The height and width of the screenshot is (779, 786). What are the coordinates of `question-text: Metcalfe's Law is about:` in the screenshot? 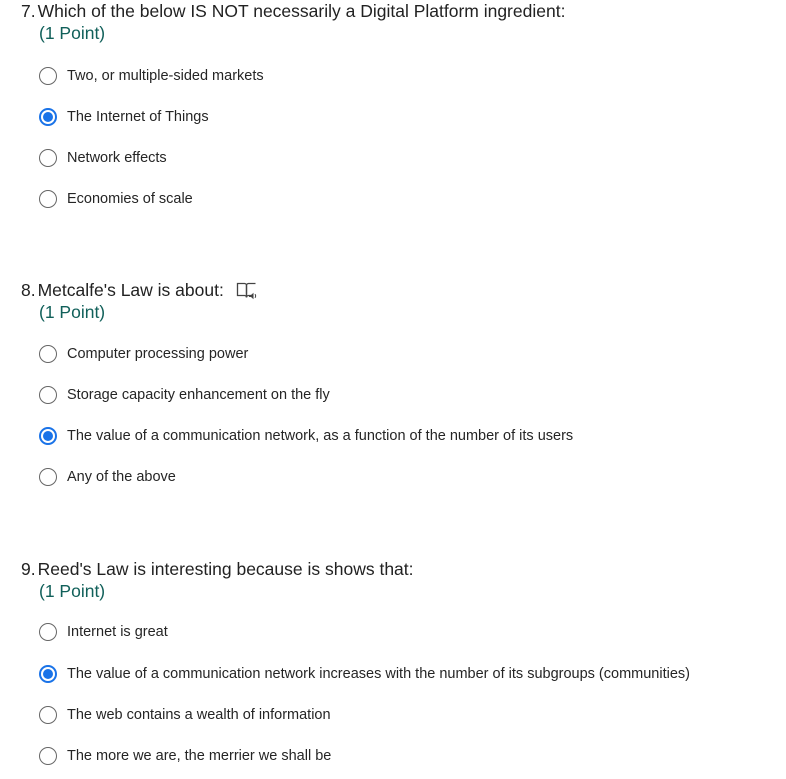 It's located at (130, 290).